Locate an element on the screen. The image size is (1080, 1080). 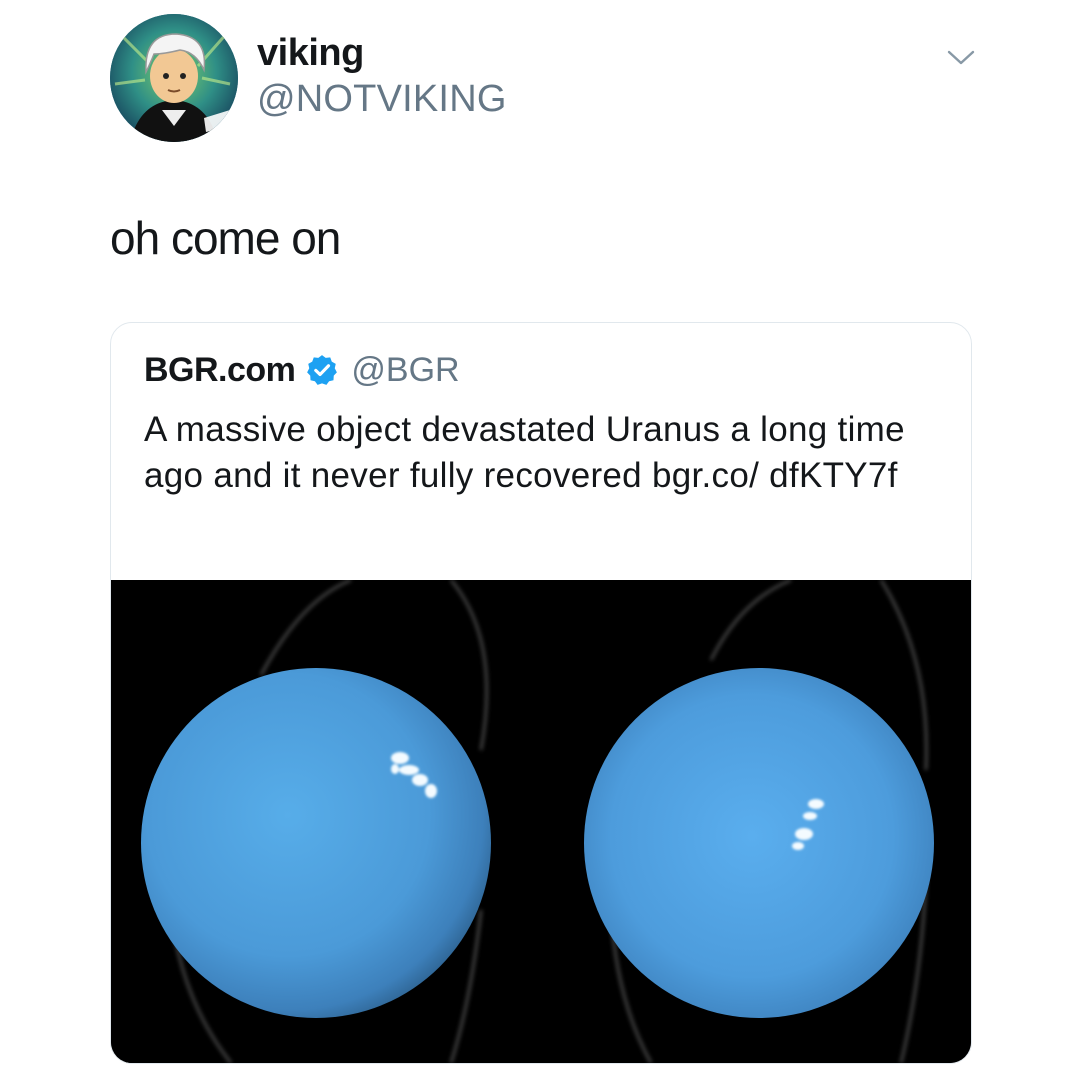
quoted-author-name: BGR.com is located at coordinates (220, 370).